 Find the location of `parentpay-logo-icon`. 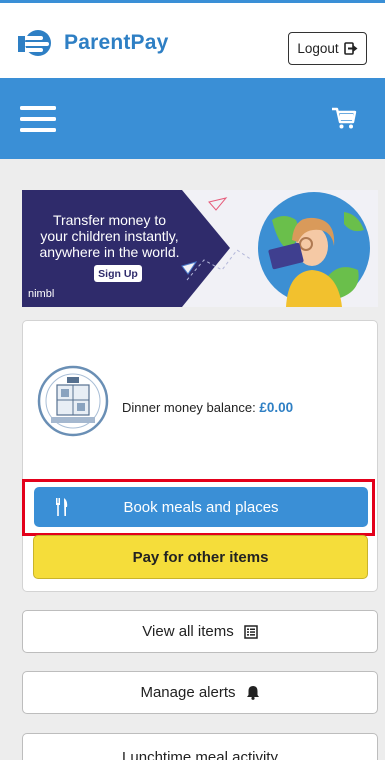

parentpay-logo-icon is located at coordinates (34, 43).